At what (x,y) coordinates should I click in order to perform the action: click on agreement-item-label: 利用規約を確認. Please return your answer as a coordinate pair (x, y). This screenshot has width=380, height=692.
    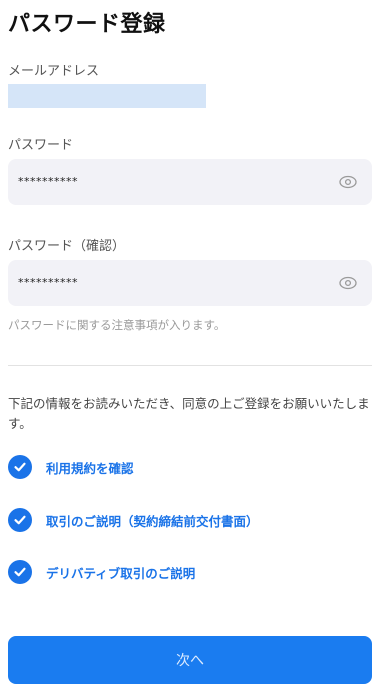
    Looking at the image, I should click on (90, 467).